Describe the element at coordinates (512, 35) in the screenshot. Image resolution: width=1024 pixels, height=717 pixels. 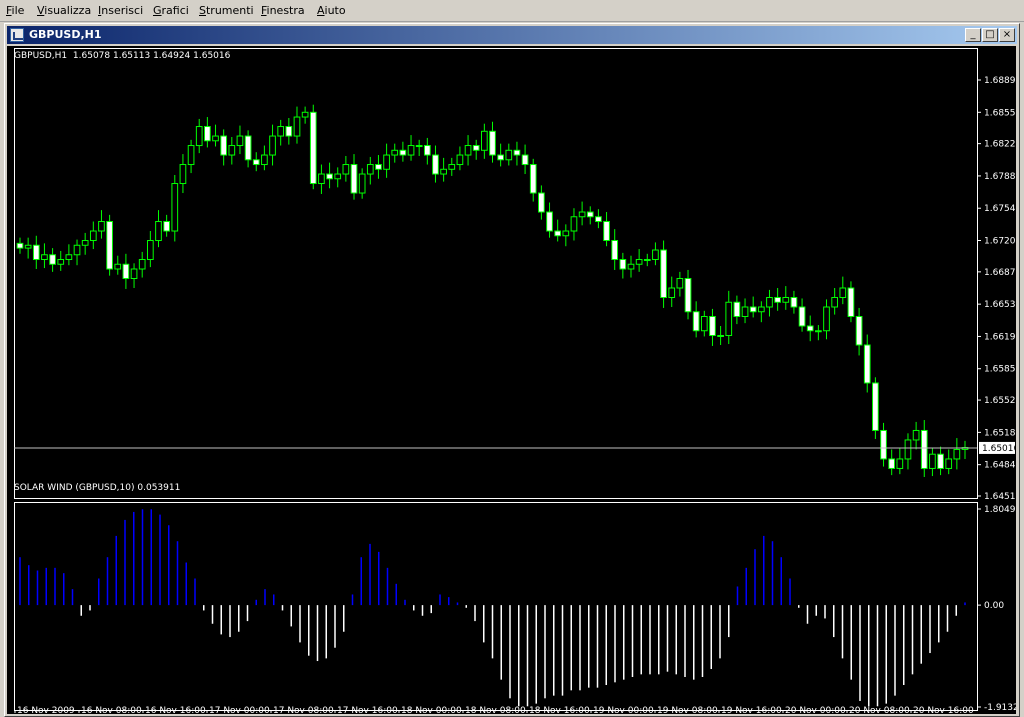
I see `window-titlebar: GBPUSD,H1 _ □ ×` at that location.